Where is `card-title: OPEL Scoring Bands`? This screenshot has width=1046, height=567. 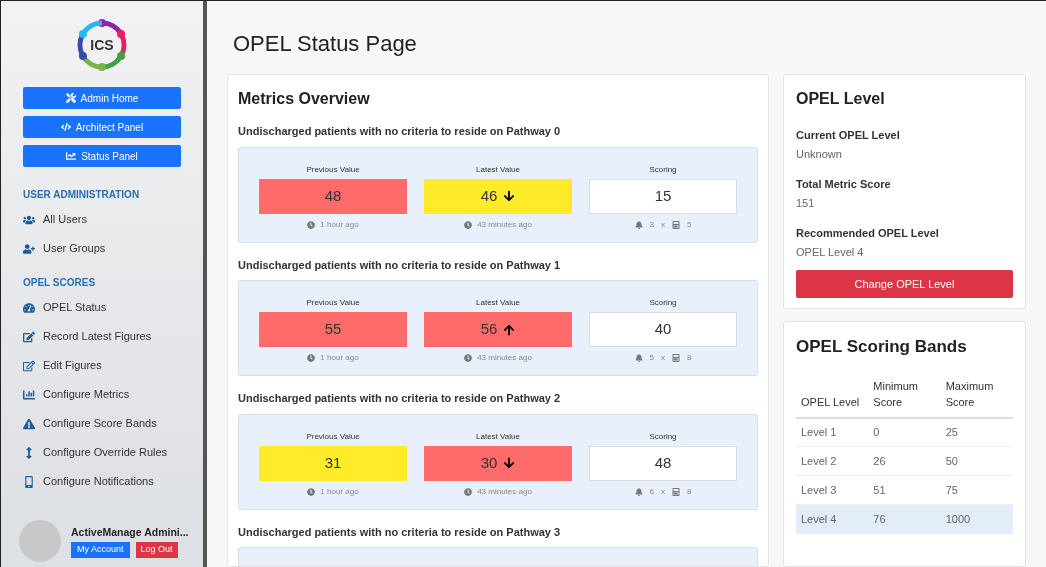 card-title: OPEL Scoring Bands is located at coordinates (882, 347).